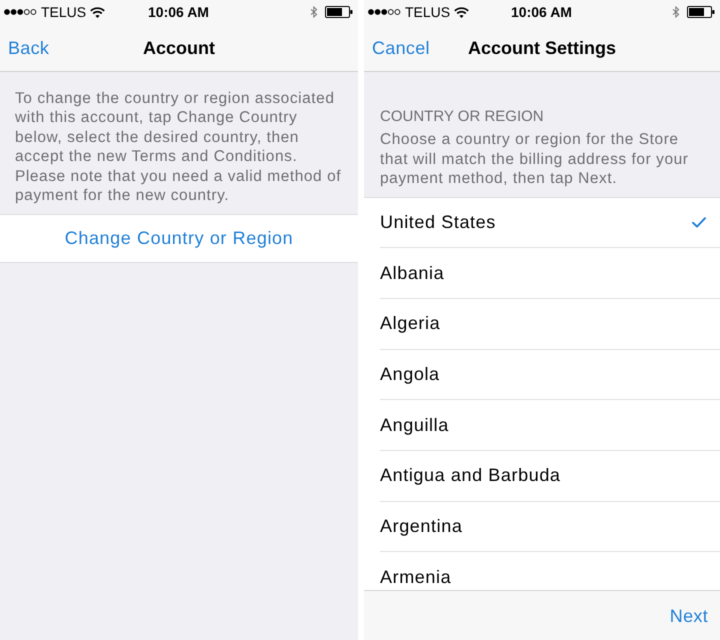 The height and width of the screenshot is (640, 720). What do you see at coordinates (179, 239) in the screenshot?
I see `change-country-button: Change Country or Region` at bounding box center [179, 239].